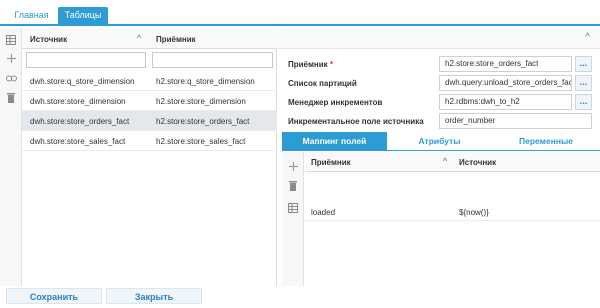 The width and height of the screenshot is (600, 308). What do you see at coordinates (176, 39) in the screenshot?
I see `column-header-target: Приёмник` at bounding box center [176, 39].